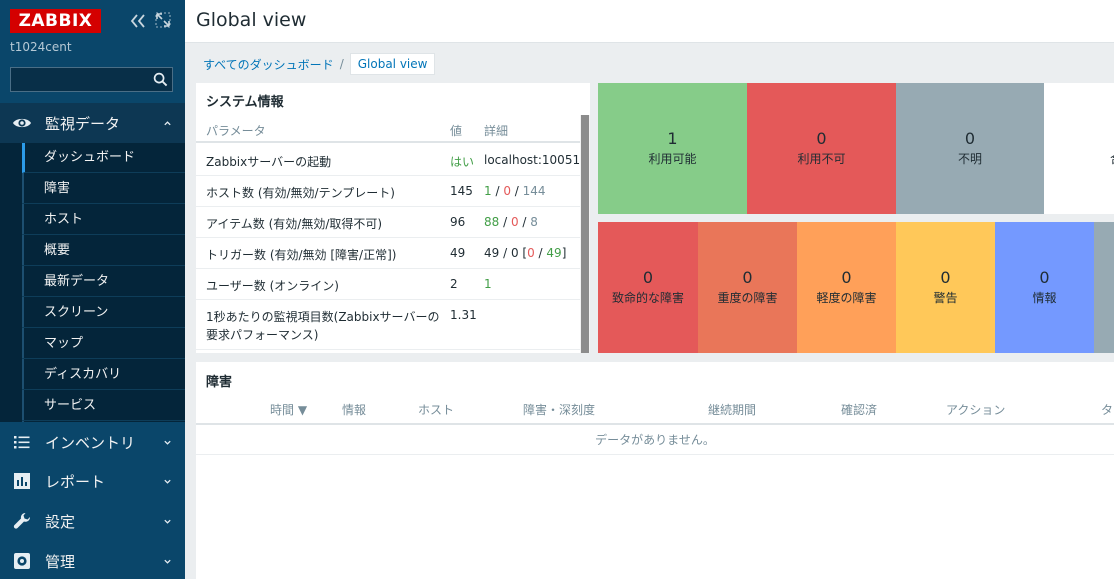 The height and width of the screenshot is (579, 1114). Describe the element at coordinates (496, 131) in the screenshot. I see `column-header-details: 詳細` at that location.